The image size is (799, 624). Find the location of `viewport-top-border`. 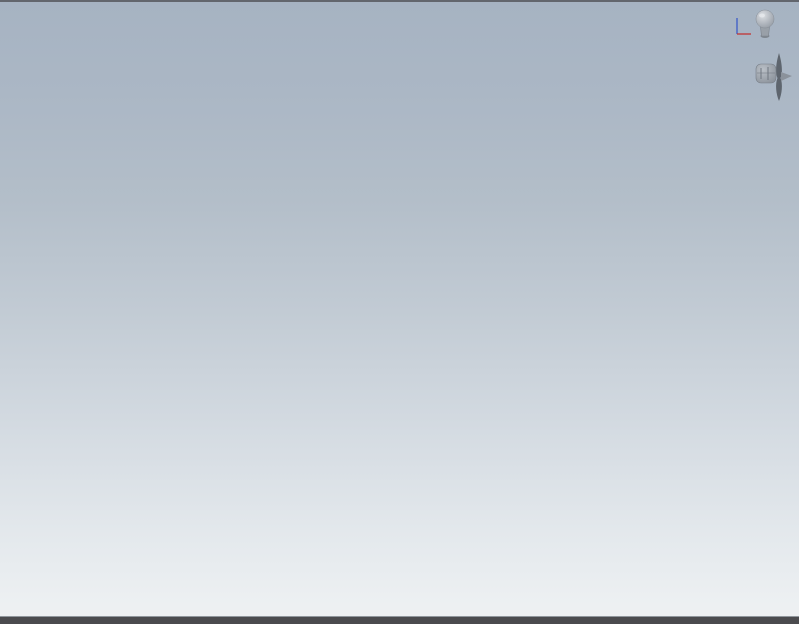

viewport-top-border is located at coordinates (399, 1).